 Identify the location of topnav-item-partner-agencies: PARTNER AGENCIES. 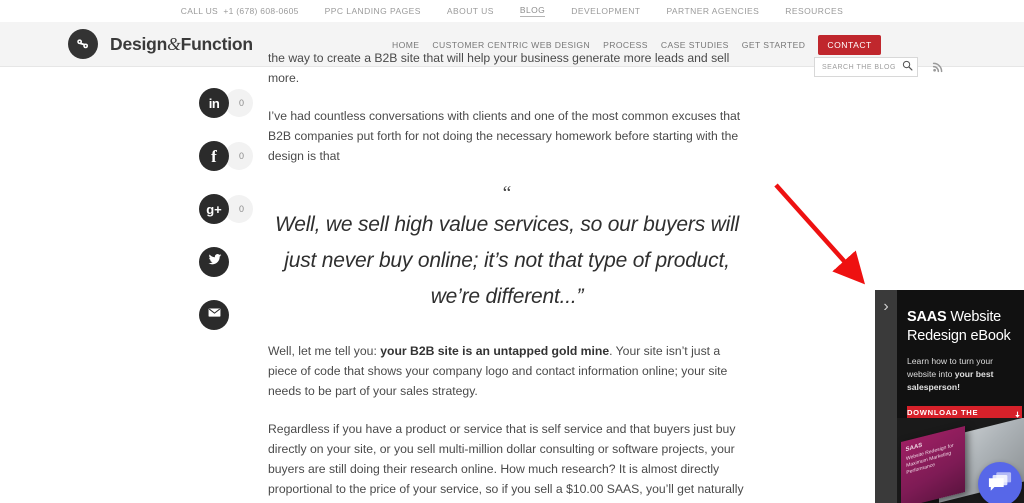
(712, 11).